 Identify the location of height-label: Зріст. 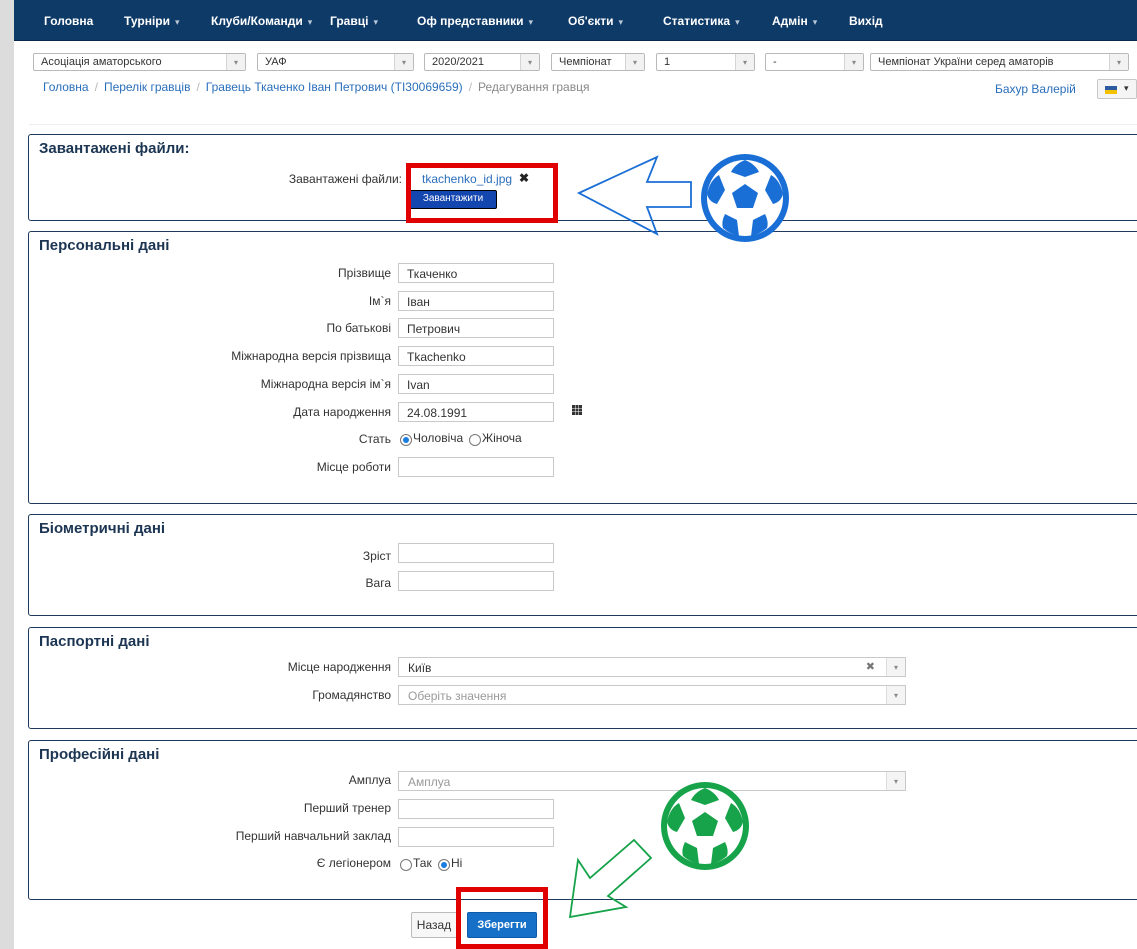
(376, 556).